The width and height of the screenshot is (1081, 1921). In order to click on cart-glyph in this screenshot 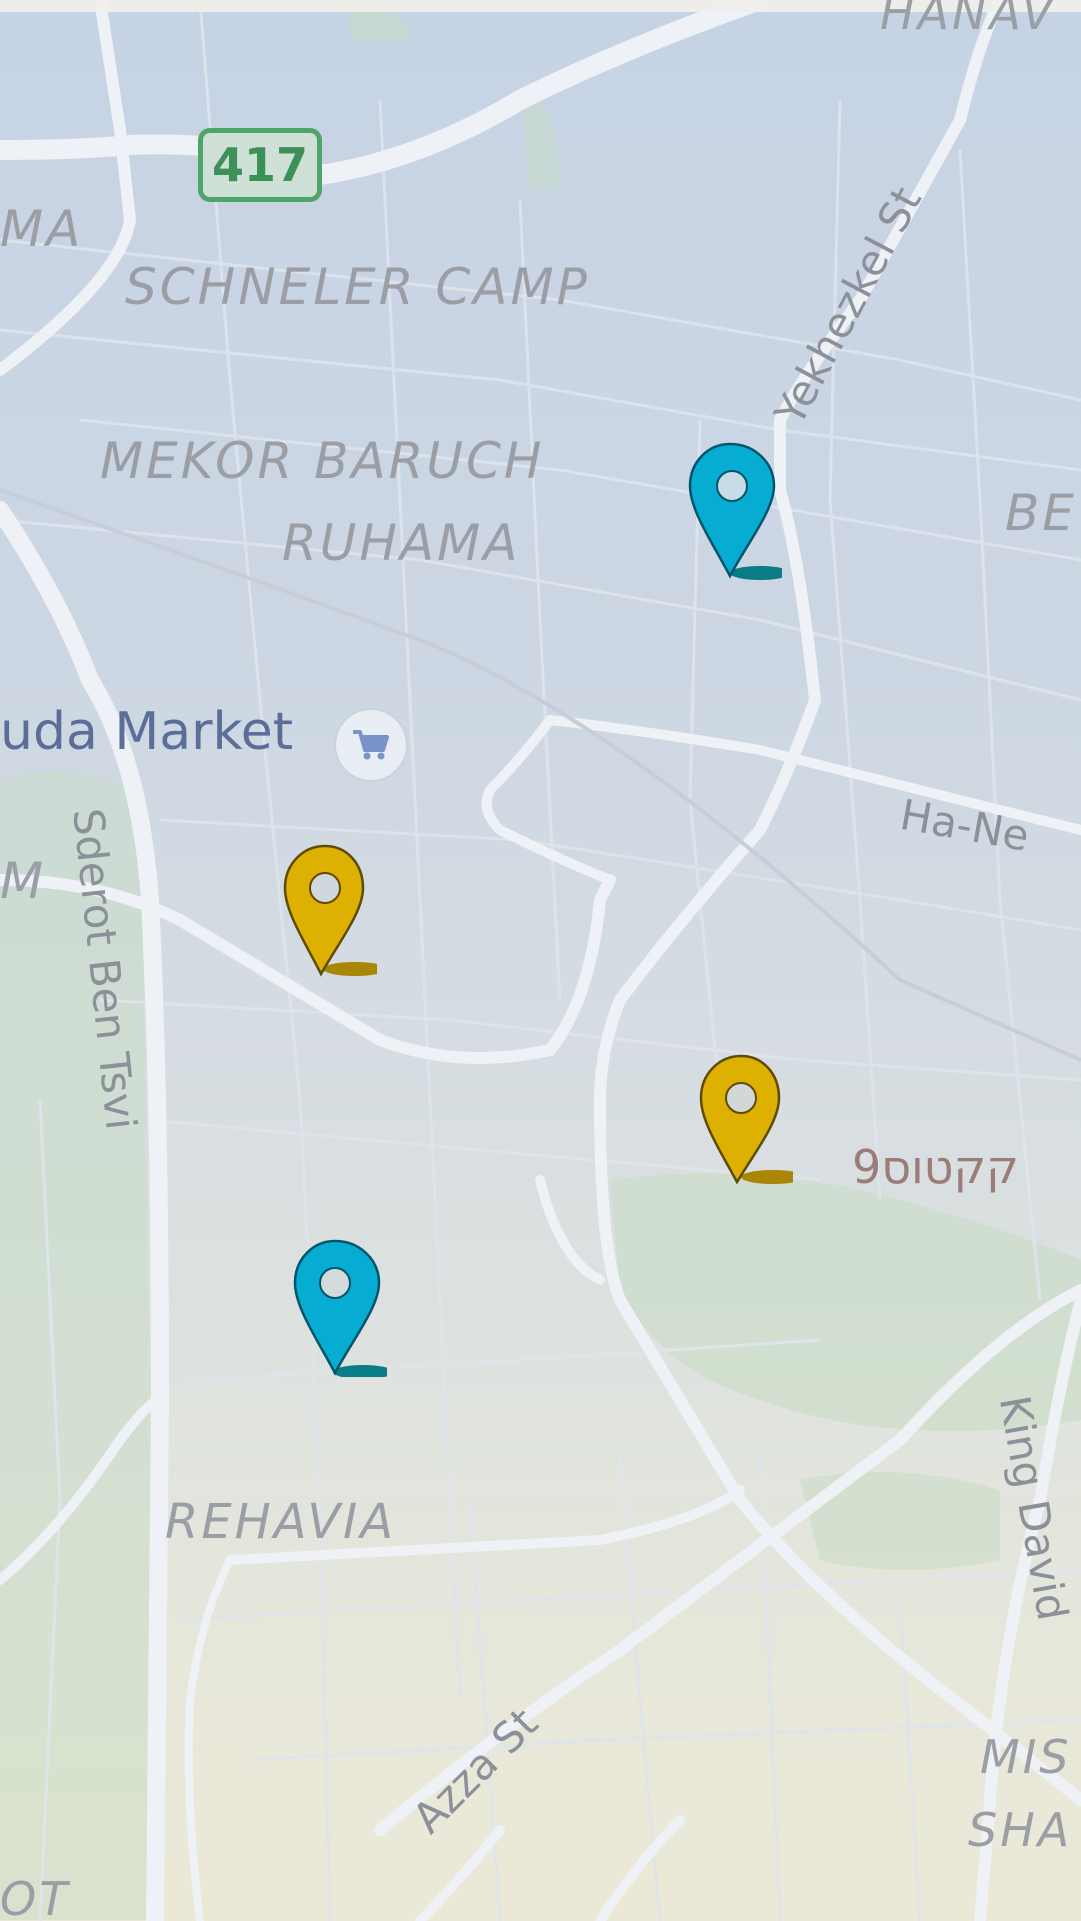, I will do `click(371, 745)`.